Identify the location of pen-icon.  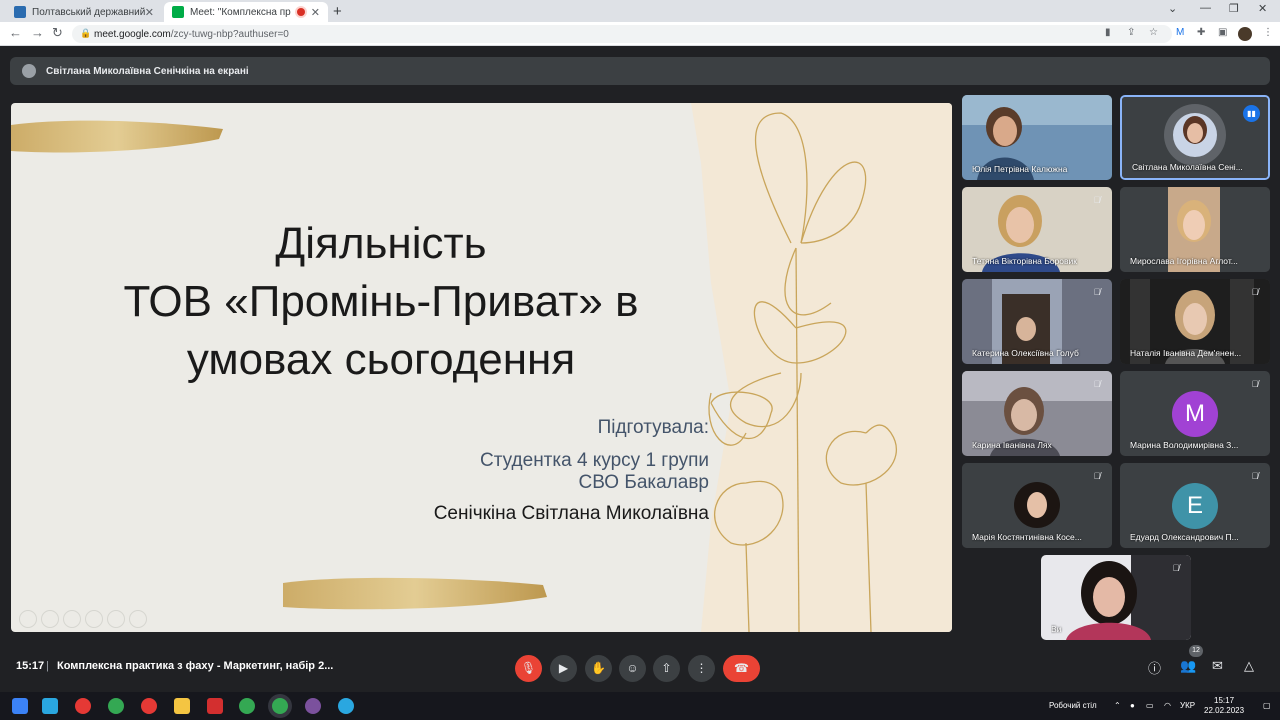
(72, 619).